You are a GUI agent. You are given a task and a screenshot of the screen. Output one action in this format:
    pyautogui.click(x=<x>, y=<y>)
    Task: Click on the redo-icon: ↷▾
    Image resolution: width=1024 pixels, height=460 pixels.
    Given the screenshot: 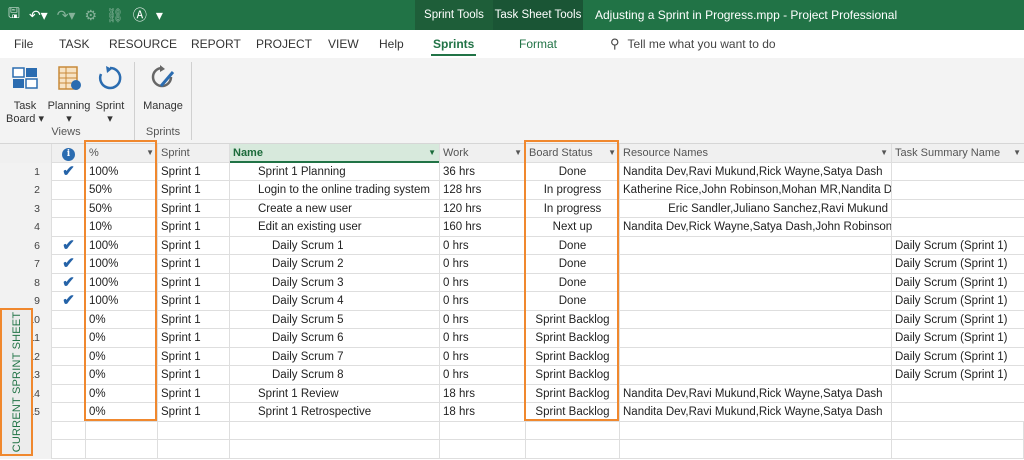 What is the action you would take?
    pyautogui.click(x=66, y=15)
    